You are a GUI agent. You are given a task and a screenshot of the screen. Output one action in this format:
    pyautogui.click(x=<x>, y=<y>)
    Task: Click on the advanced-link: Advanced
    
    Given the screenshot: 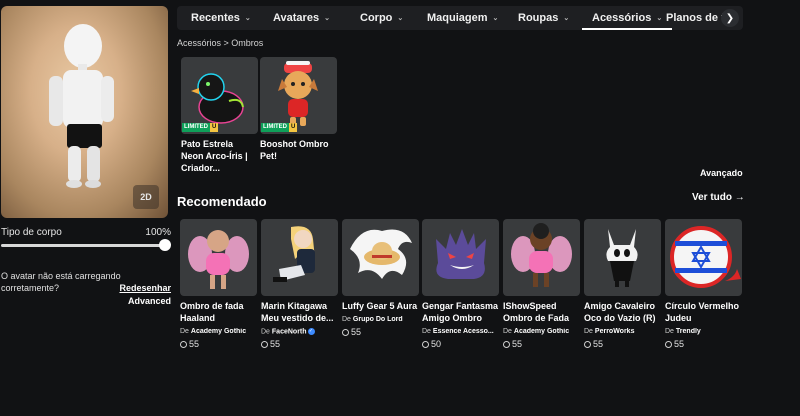 What is the action you would take?
    pyautogui.click(x=149, y=301)
    